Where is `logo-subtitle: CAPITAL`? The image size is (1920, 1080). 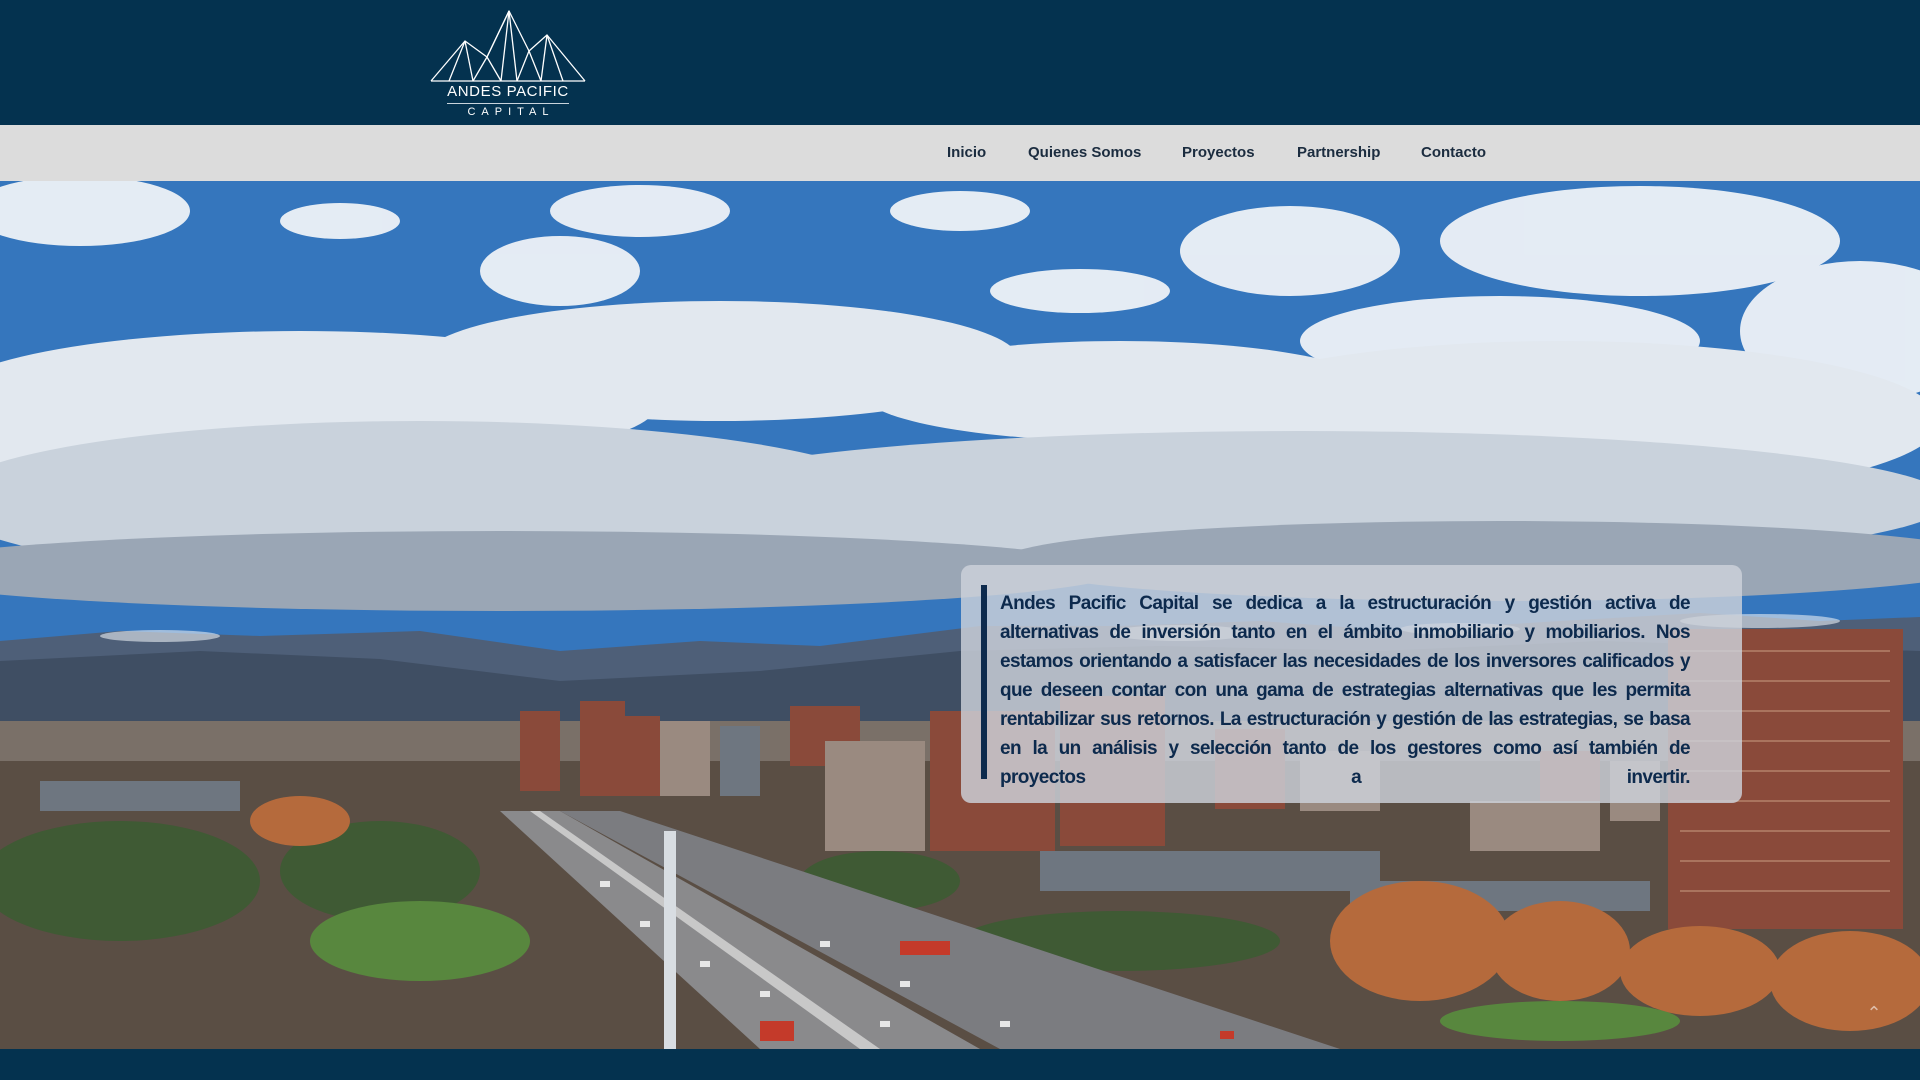
logo-subtitle: CAPITAL is located at coordinates (511, 112).